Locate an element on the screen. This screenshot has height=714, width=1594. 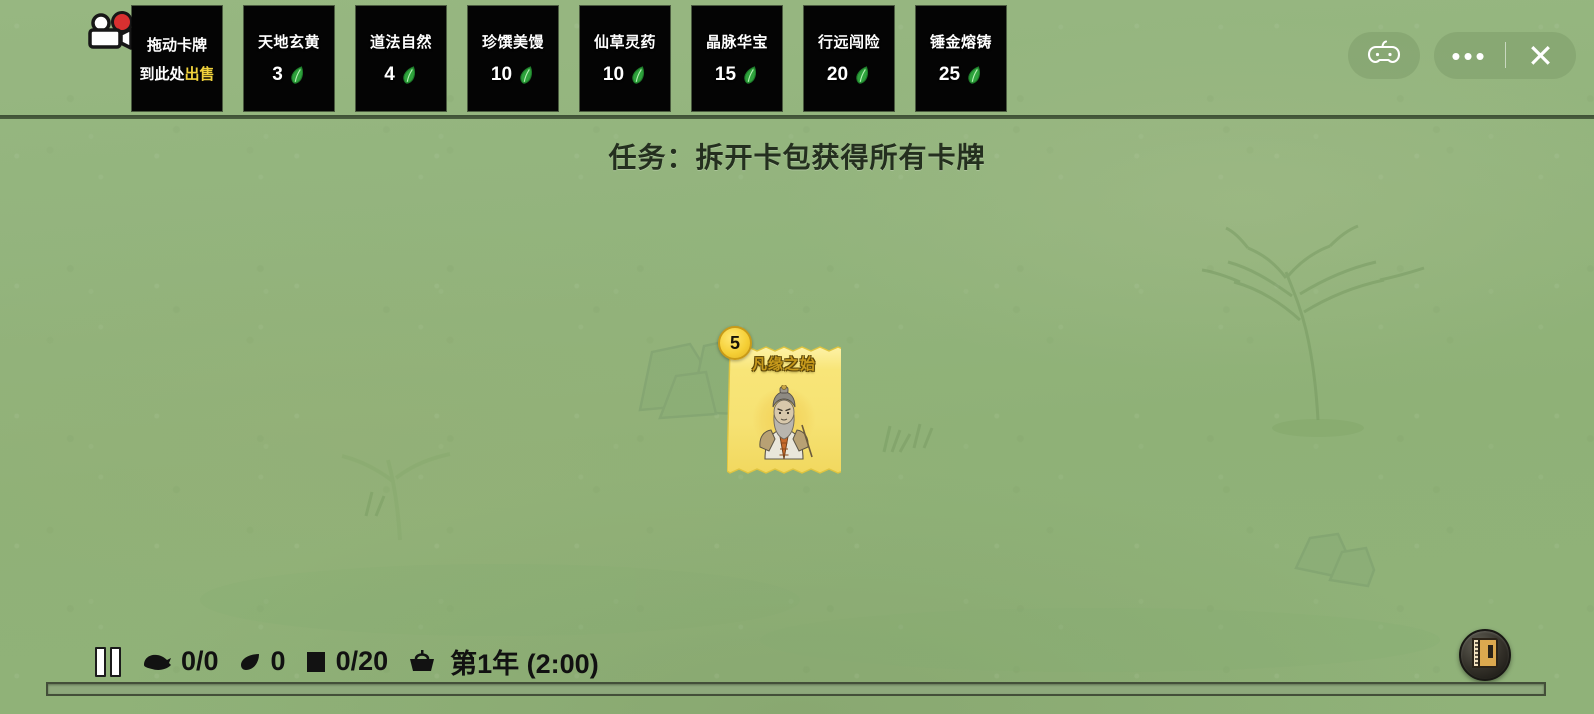
pill-divider is located at coordinates (1505, 55).